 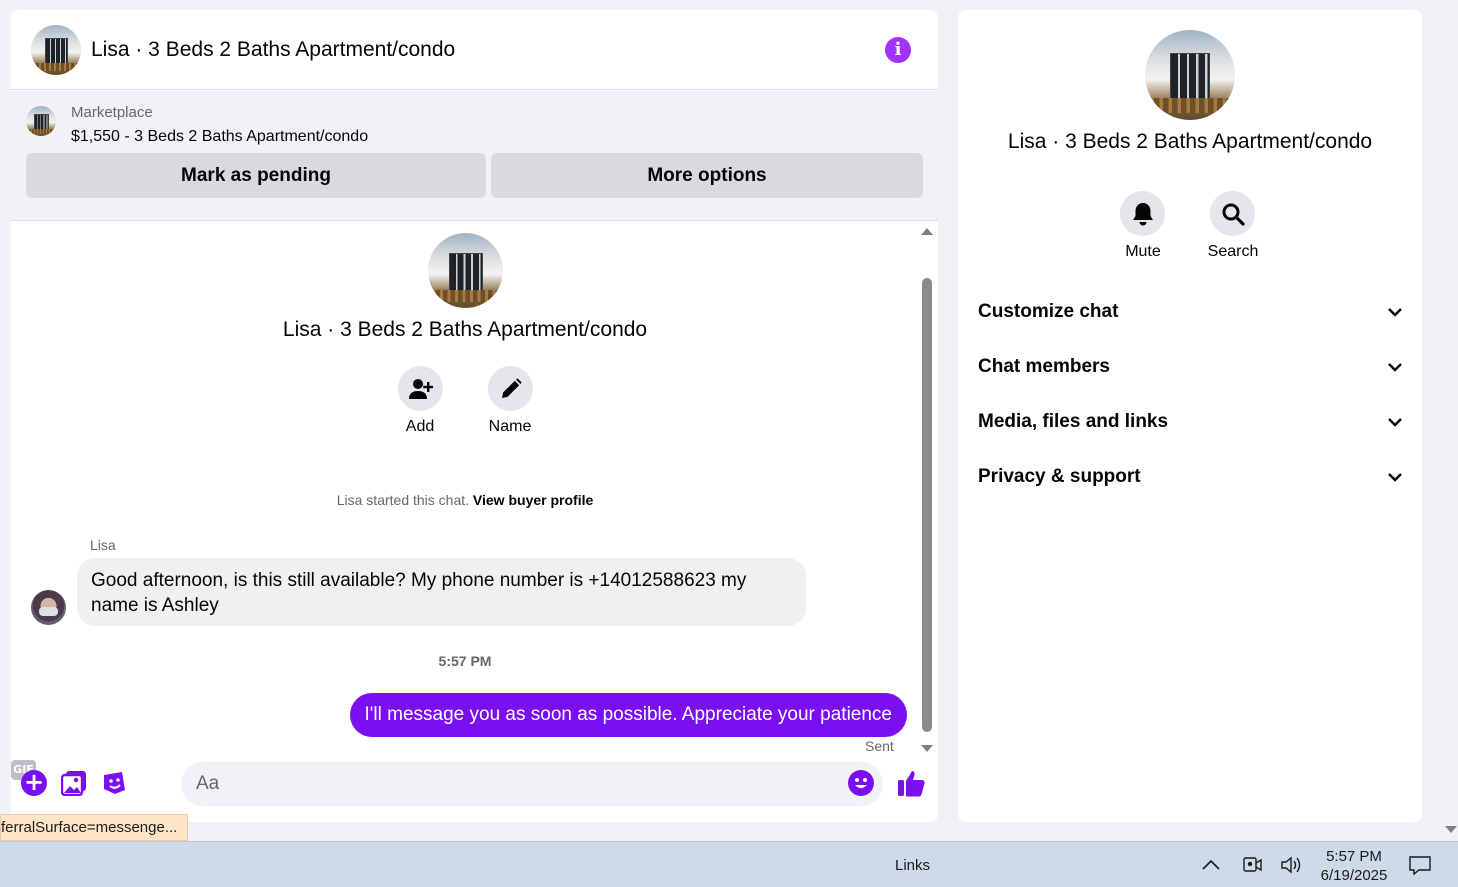 I want to click on info-icon: i, so click(x=898, y=50).